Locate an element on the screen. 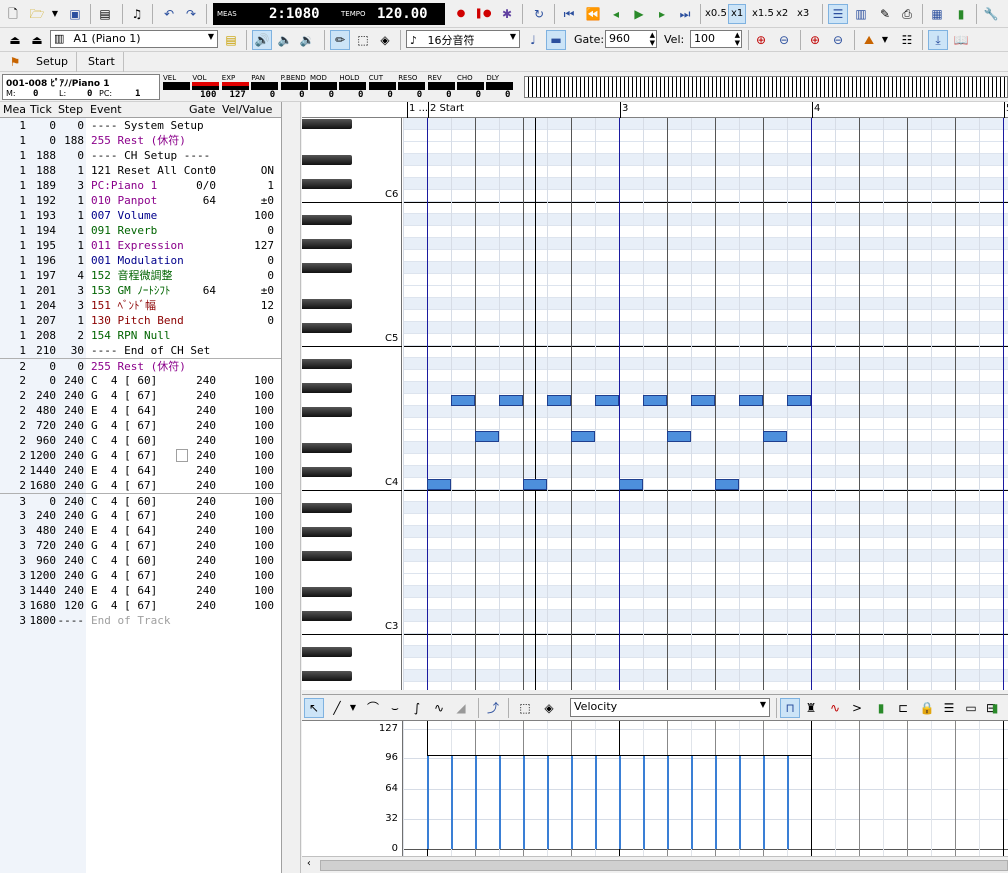 This screenshot has width=1008, height=873. table-row: 1 0 188 255 Rest (休符) is located at coordinates (140, 140).